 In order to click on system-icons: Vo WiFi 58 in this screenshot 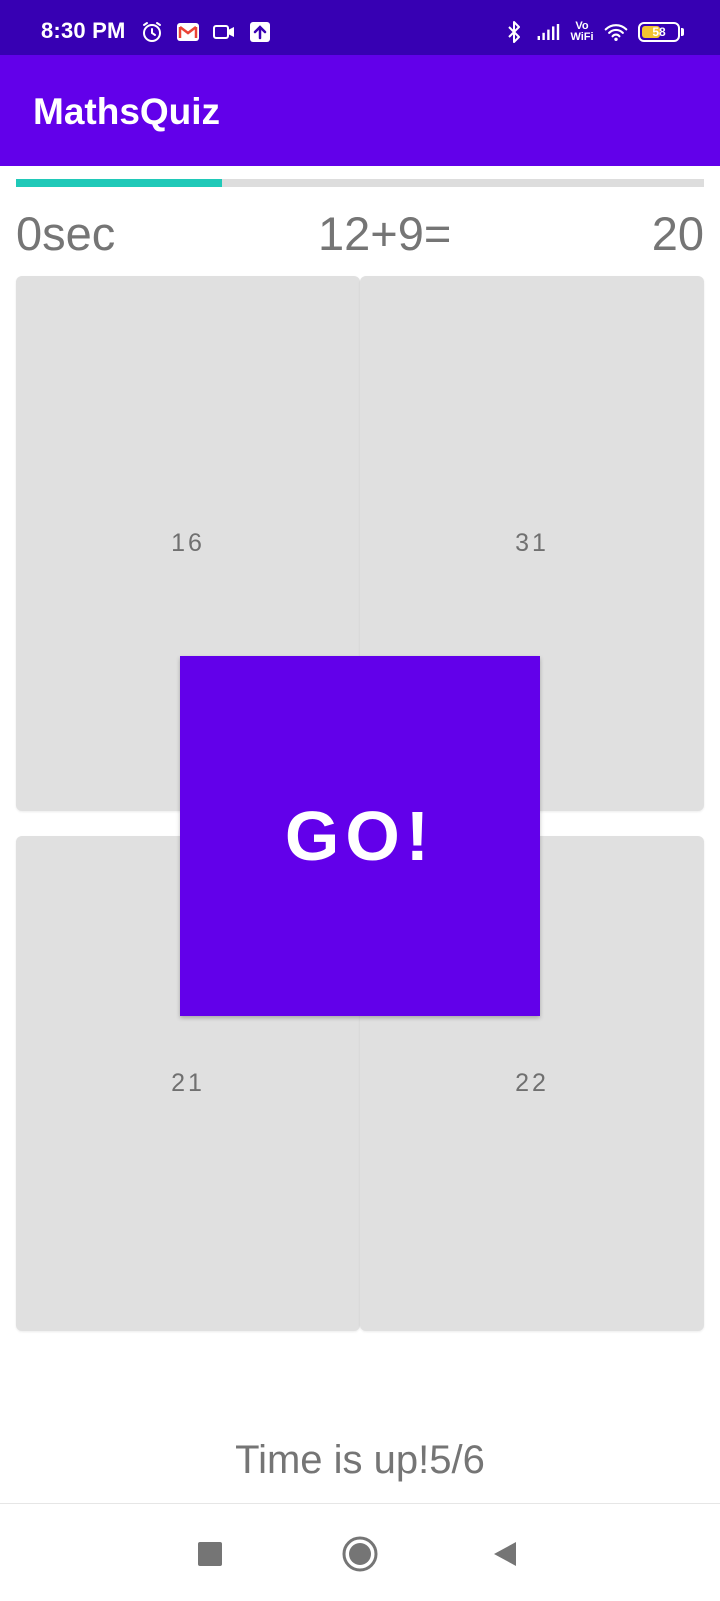, I will do `click(593, 32)`.